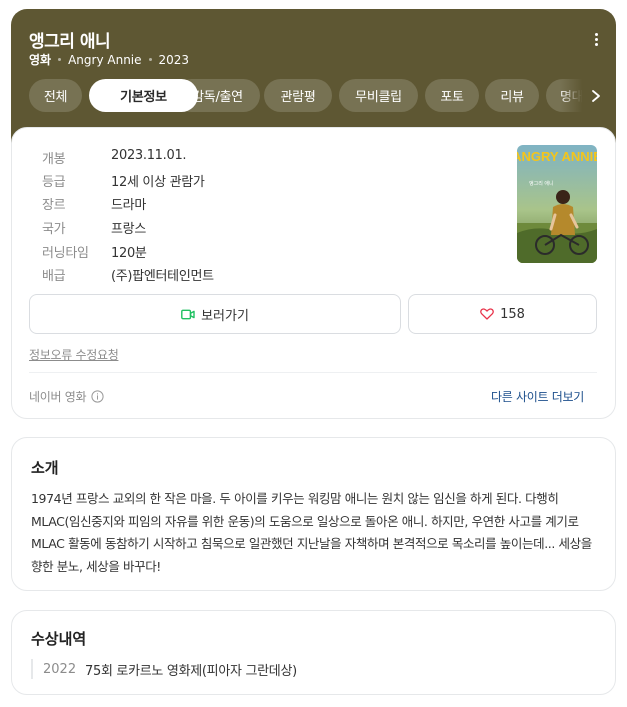  I want to click on more-options-icon, so click(596, 39).